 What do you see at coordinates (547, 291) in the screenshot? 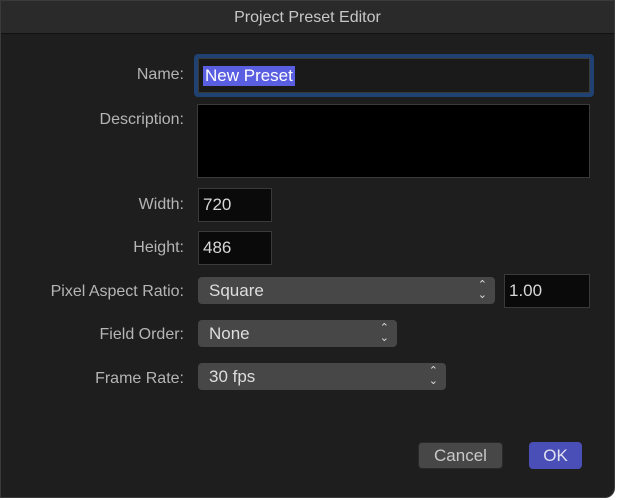
I see `pixel-aspect-ratio-value-field: 1.00` at bounding box center [547, 291].